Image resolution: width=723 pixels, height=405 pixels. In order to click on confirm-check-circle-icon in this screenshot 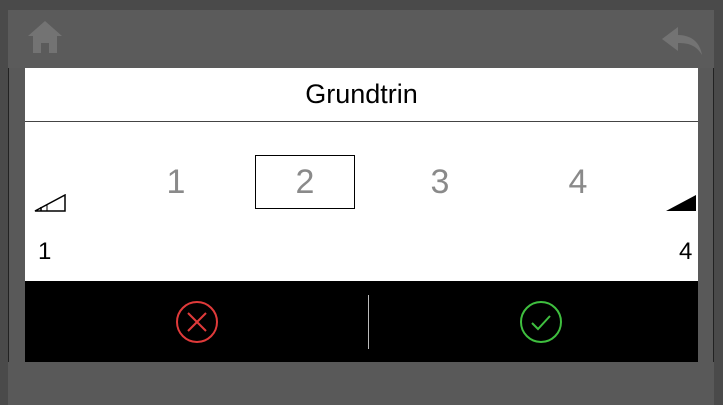, I will do `click(540, 321)`.